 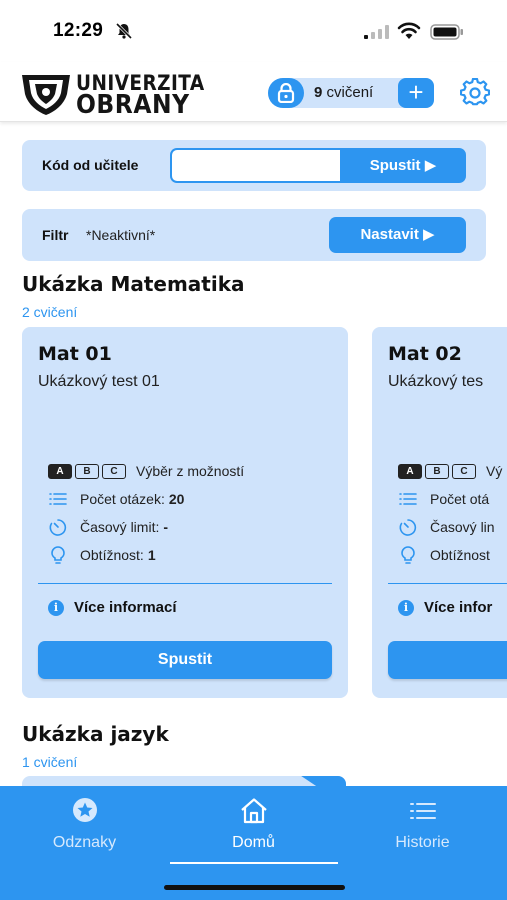 What do you see at coordinates (133, 105) in the screenshot?
I see `logo-text-line2: OBRANY` at bounding box center [133, 105].